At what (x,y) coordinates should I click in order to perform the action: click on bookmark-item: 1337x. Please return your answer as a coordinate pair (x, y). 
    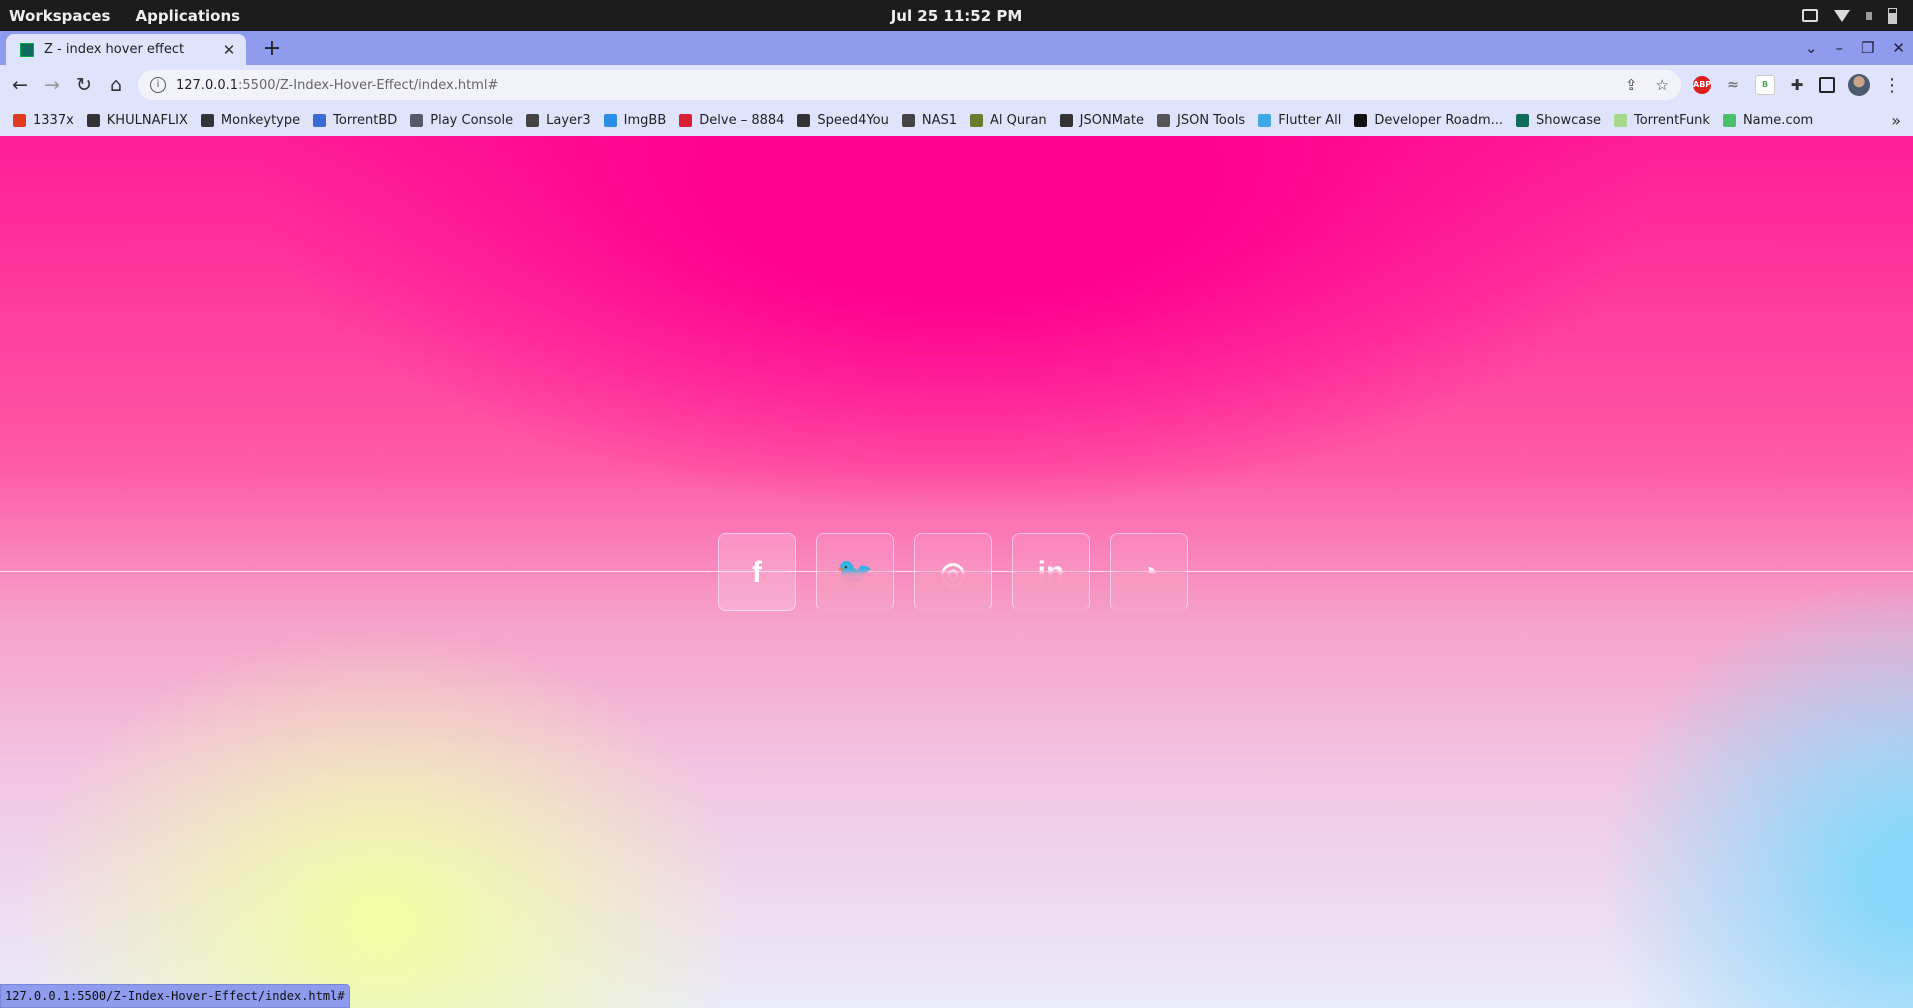
    Looking at the image, I should click on (43, 120).